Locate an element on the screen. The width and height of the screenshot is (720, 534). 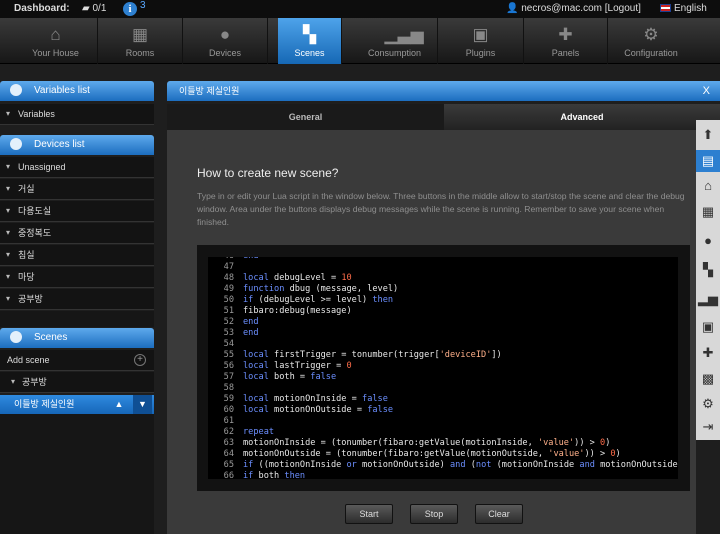
line-number: 60 is located at coordinates (228, 410).